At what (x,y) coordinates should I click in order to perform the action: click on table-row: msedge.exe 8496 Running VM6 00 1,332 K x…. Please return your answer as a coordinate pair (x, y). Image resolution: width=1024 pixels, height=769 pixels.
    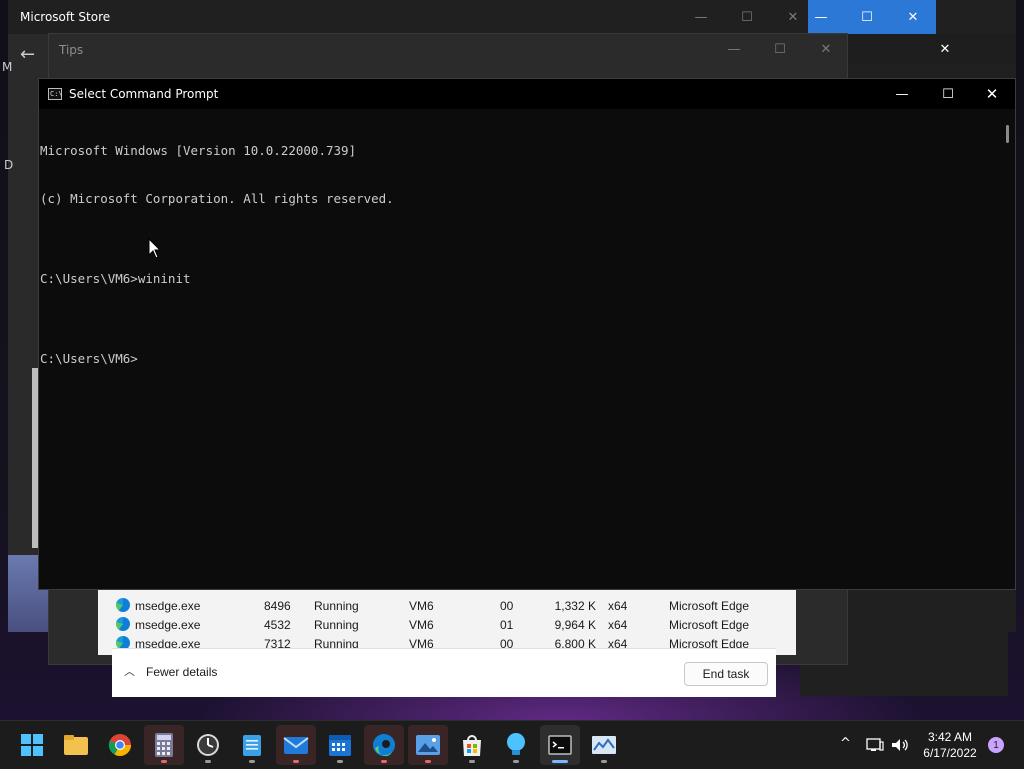
    Looking at the image, I should click on (447, 606).